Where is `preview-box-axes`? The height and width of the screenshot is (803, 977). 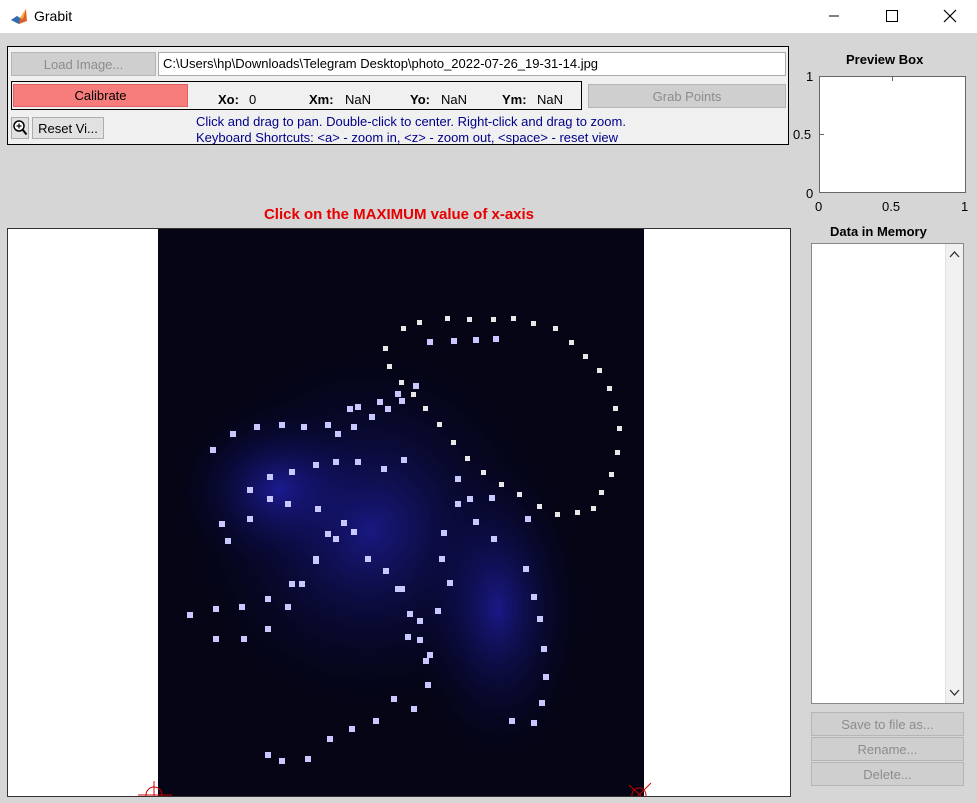 preview-box-axes is located at coordinates (892, 134).